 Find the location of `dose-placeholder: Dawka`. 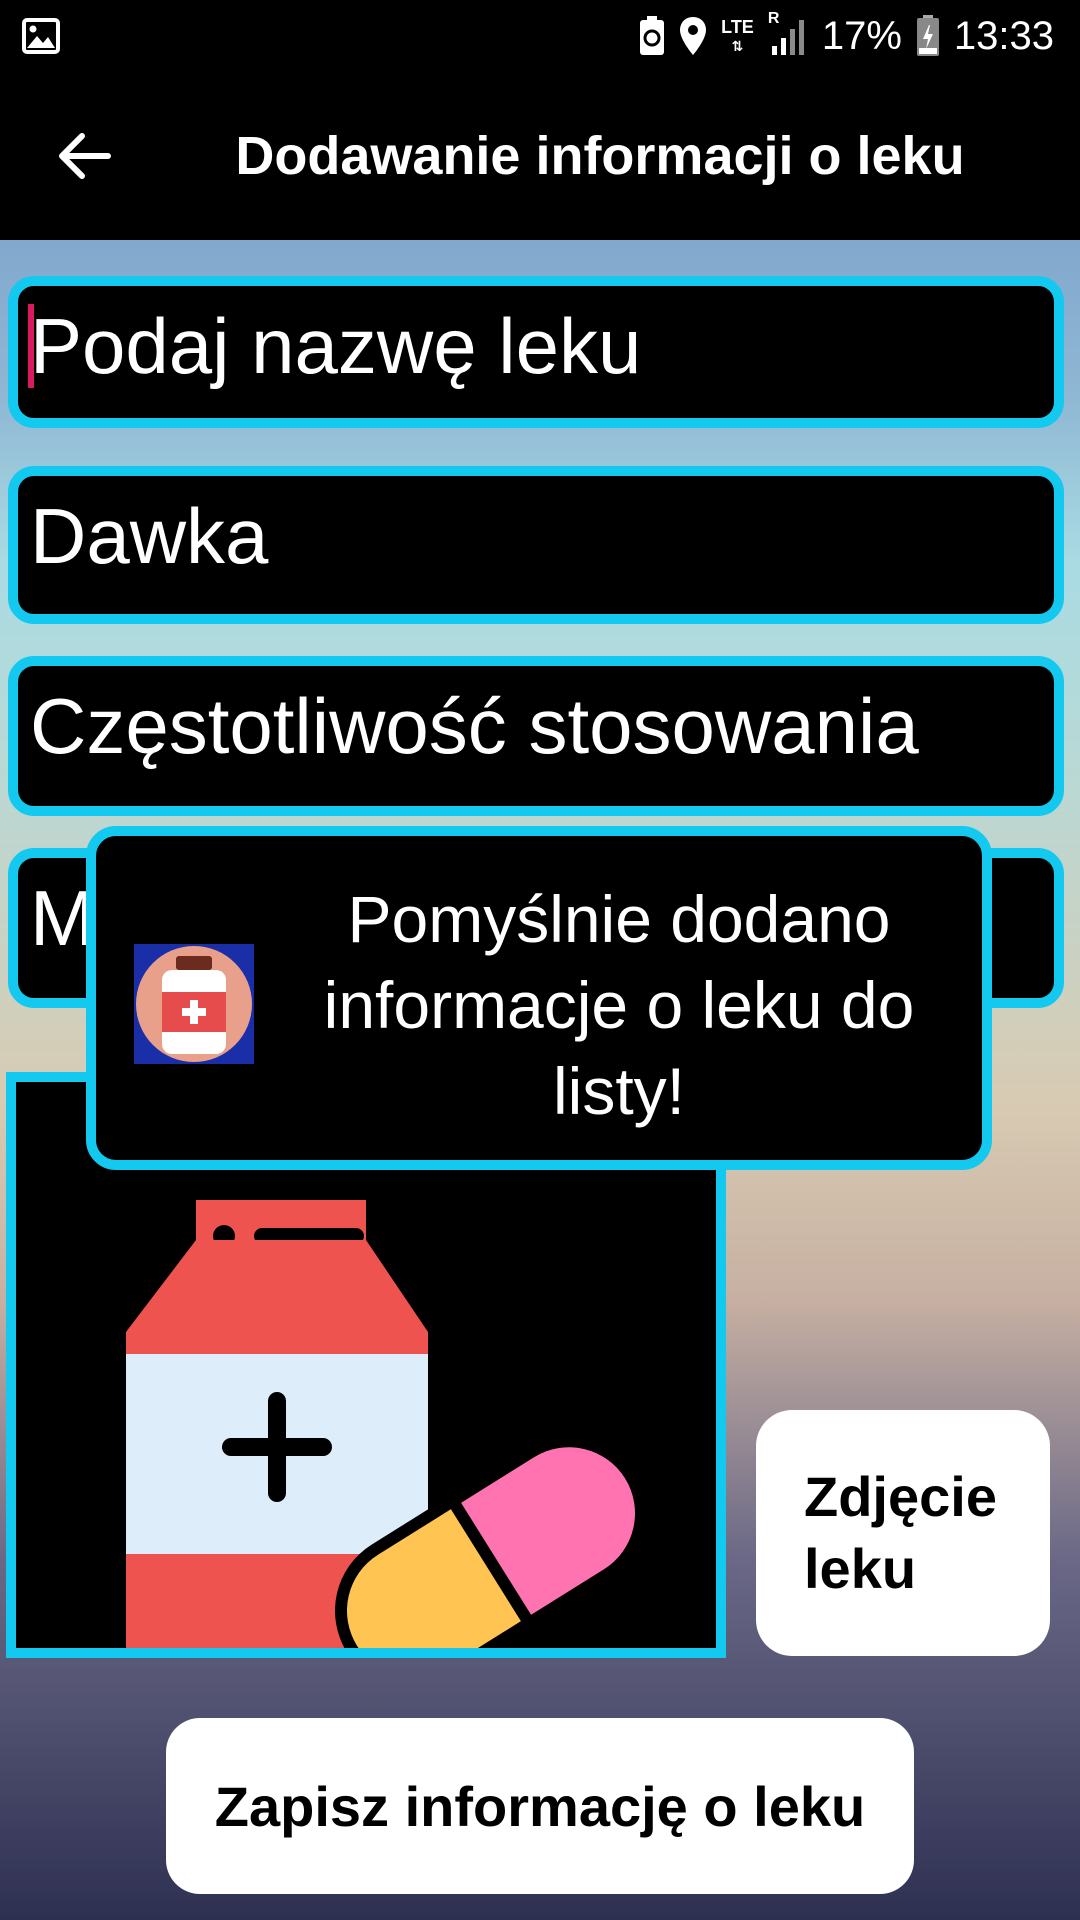

dose-placeholder: Dawka is located at coordinates (149, 536).